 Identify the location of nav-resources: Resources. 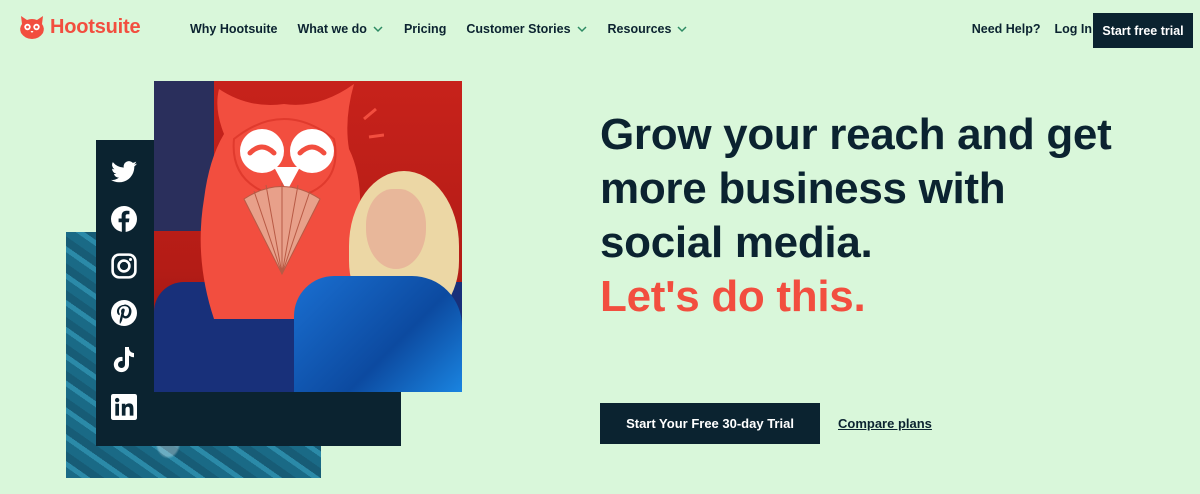
(648, 29).